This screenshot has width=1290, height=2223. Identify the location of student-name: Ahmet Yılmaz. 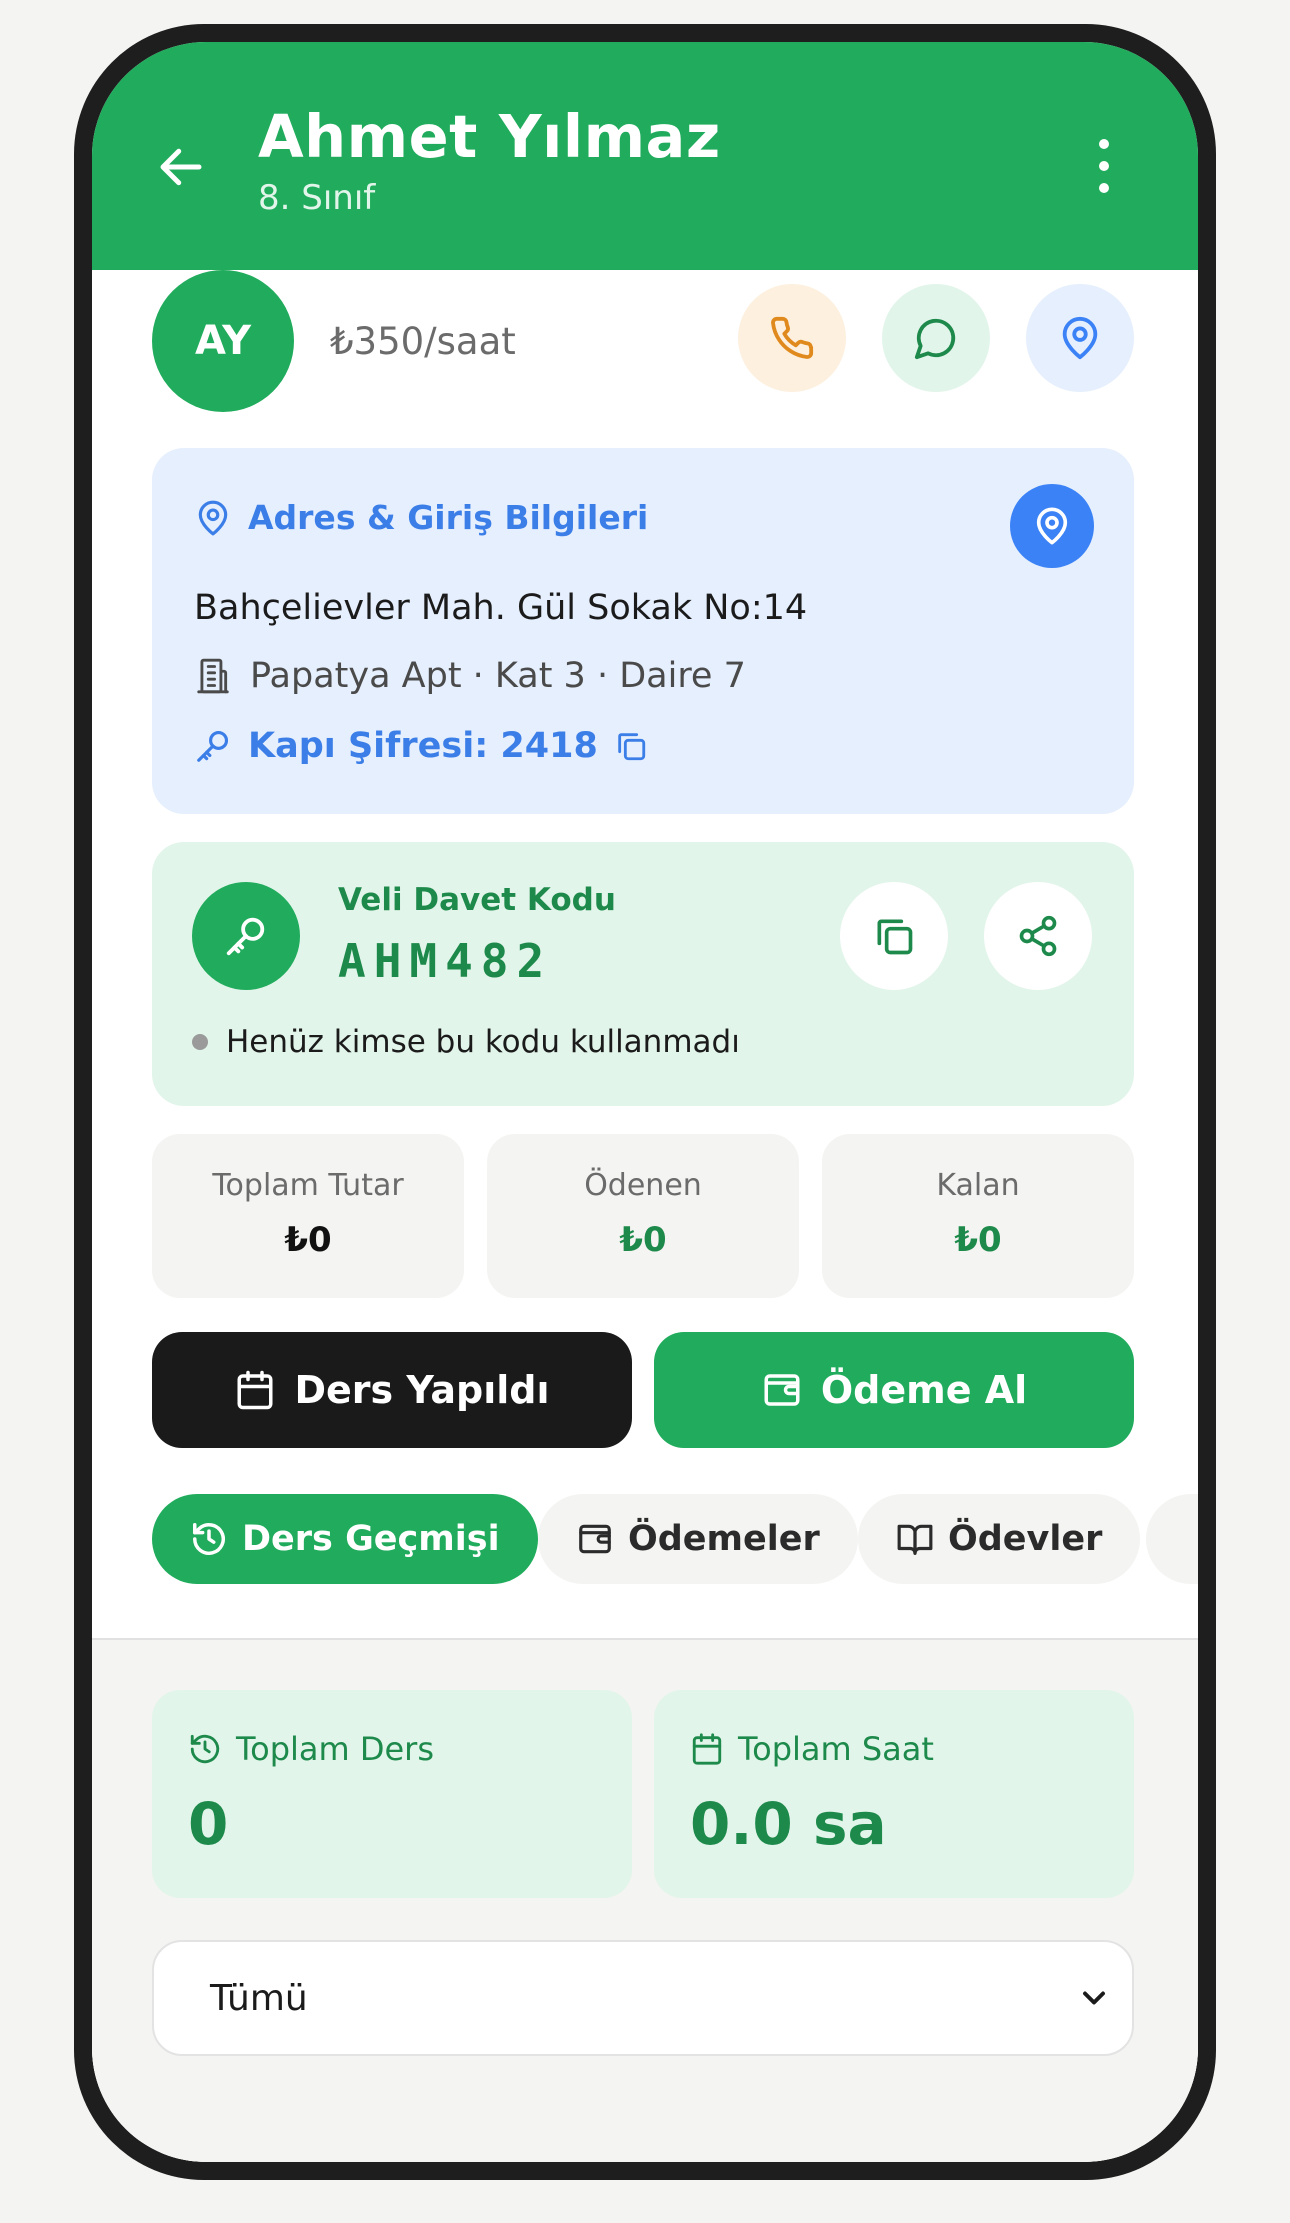
(489, 136).